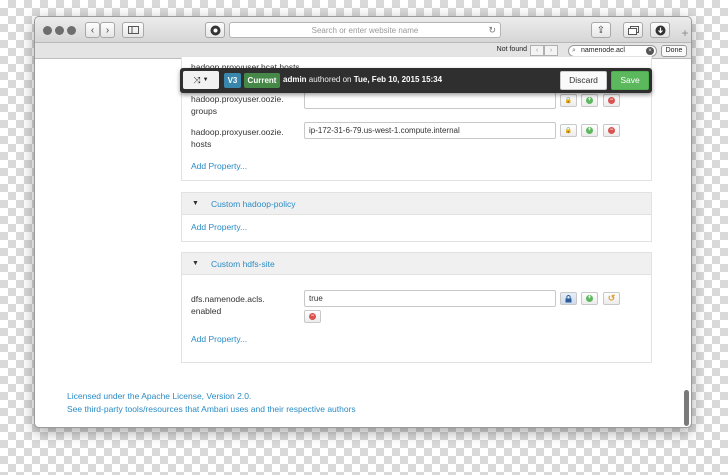  I want to click on panel-header: ▼ Custom hadoop-policy, so click(416, 204).